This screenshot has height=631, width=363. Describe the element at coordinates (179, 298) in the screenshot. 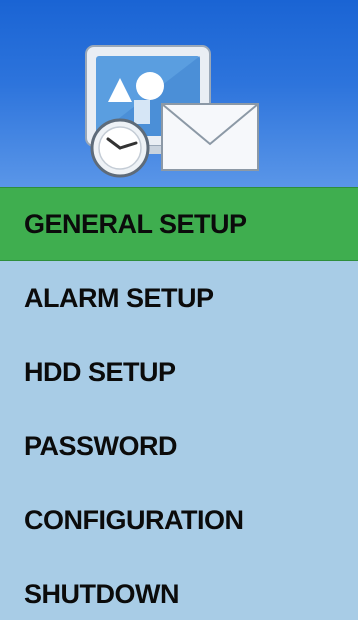

I see `menu-item-alarm-setup: ALARM SETUP` at that location.